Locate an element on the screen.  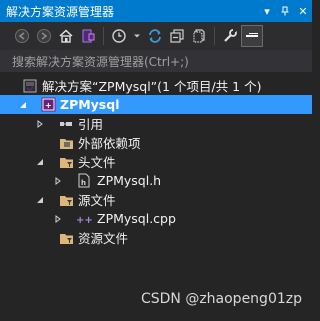
switch-views-button is located at coordinates (88, 36).